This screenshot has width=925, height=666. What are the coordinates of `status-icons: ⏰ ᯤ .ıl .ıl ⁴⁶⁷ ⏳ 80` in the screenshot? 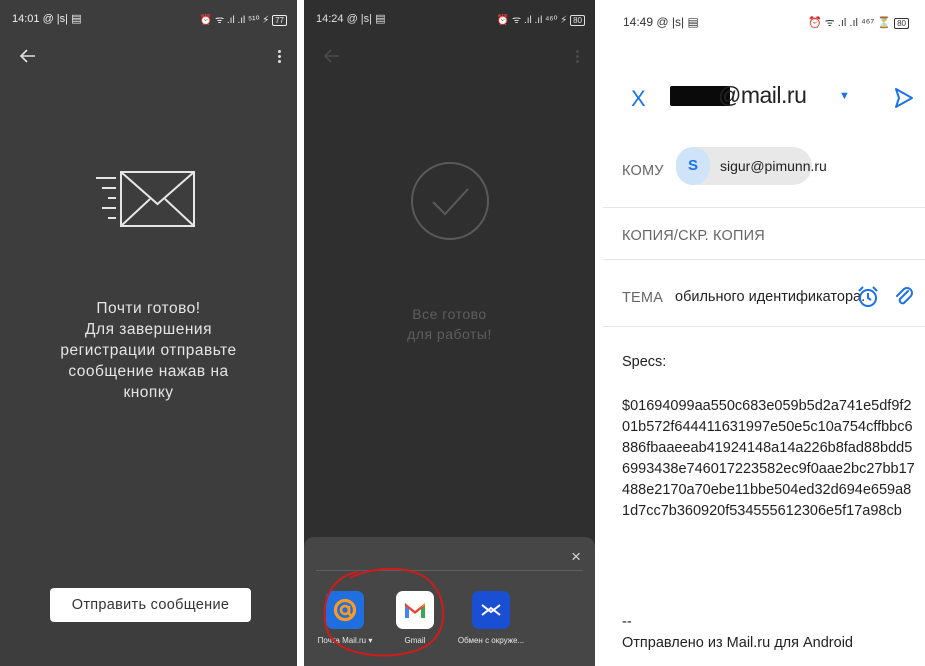 It's located at (858, 22).